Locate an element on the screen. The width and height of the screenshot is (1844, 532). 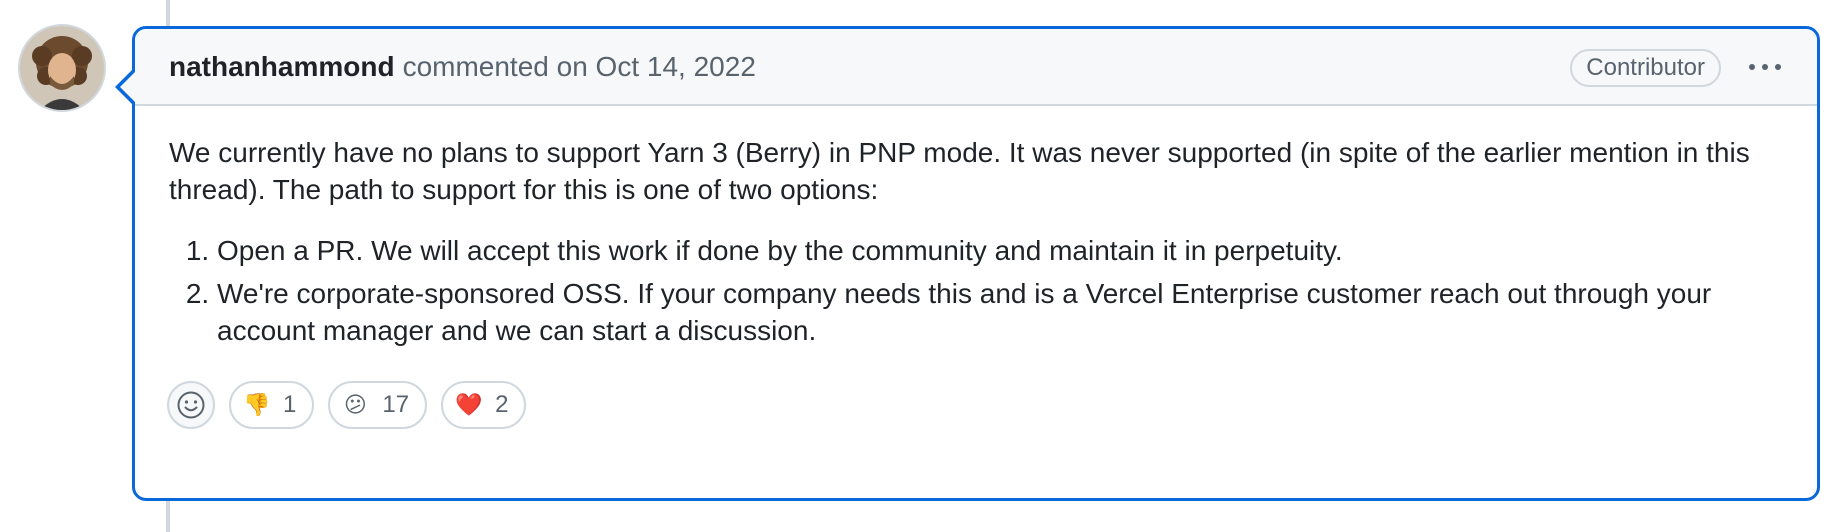
confused-face-icon: 😕 is located at coordinates (355, 404).